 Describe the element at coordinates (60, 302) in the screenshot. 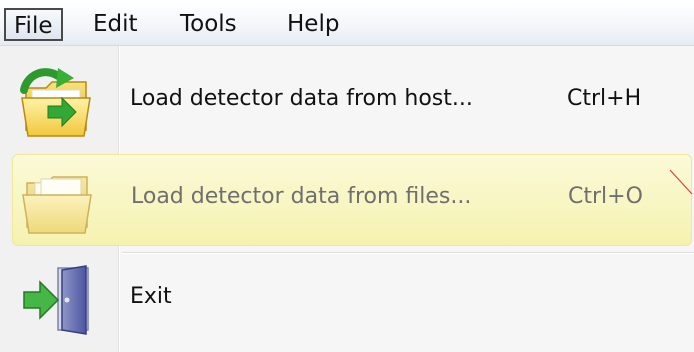

I see `exit-door-icon` at that location.